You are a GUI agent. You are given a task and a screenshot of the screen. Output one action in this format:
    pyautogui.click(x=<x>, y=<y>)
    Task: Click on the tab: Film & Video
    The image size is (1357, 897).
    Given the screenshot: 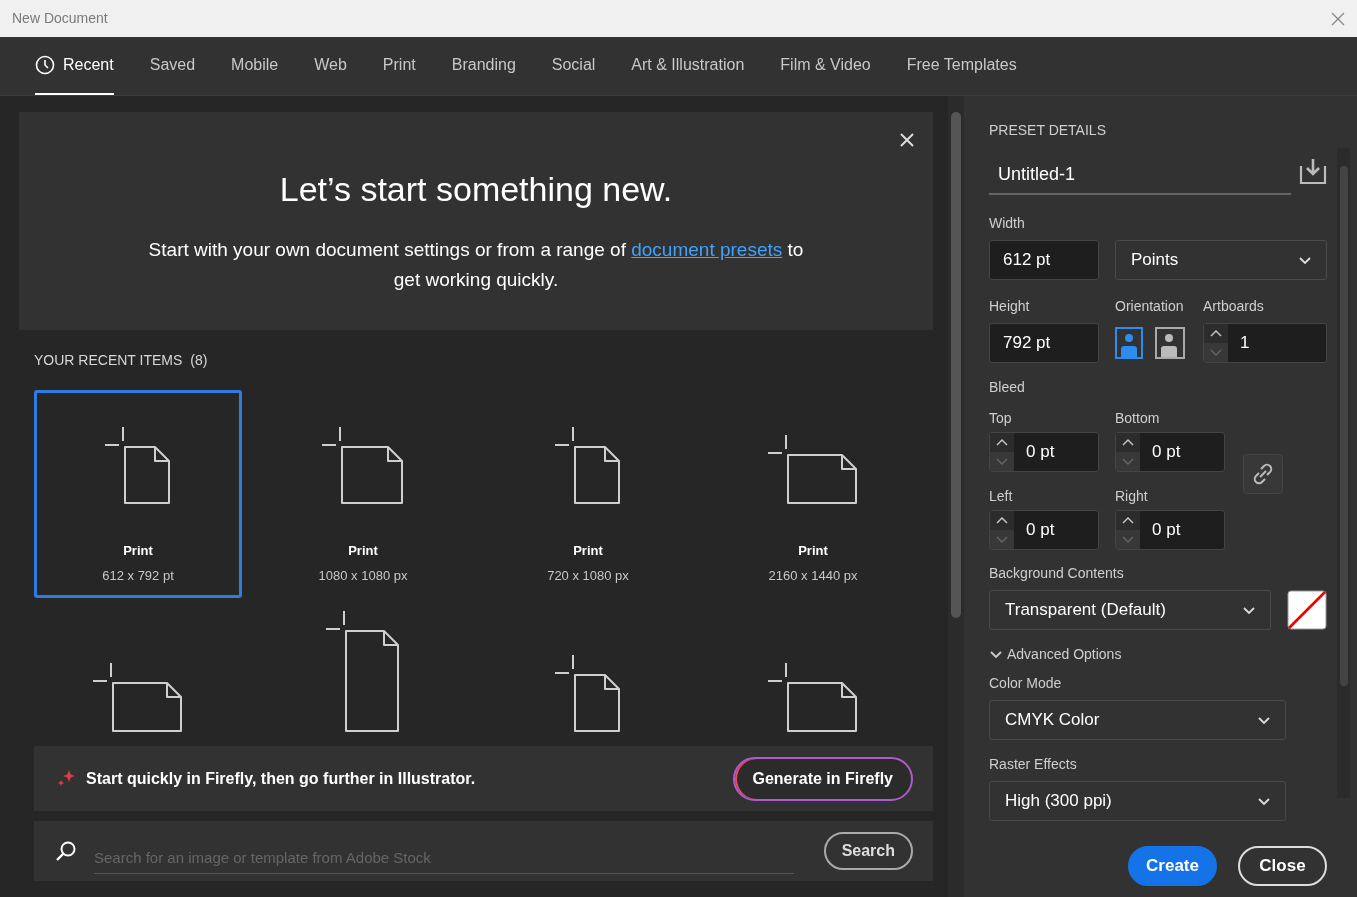 What is the action you would take?
    pyautogui.click(x=825, y=66)
    